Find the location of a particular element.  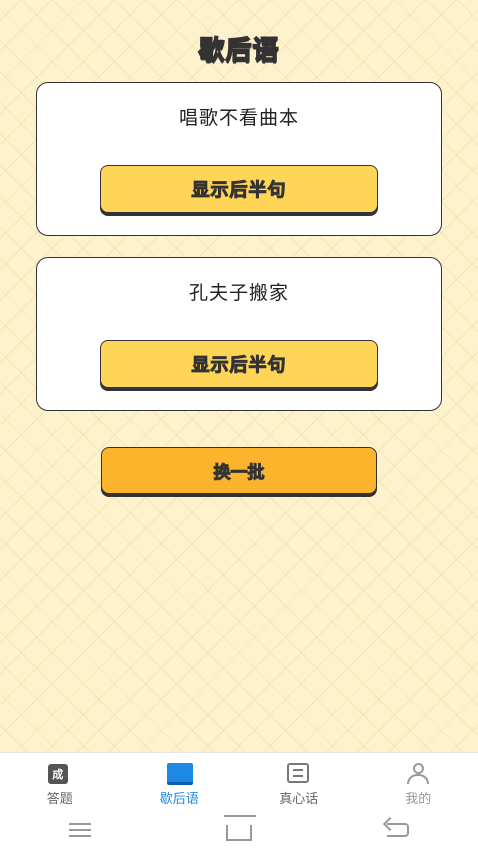

tab-truth: 真心话 is located at coordinates (299, 781).